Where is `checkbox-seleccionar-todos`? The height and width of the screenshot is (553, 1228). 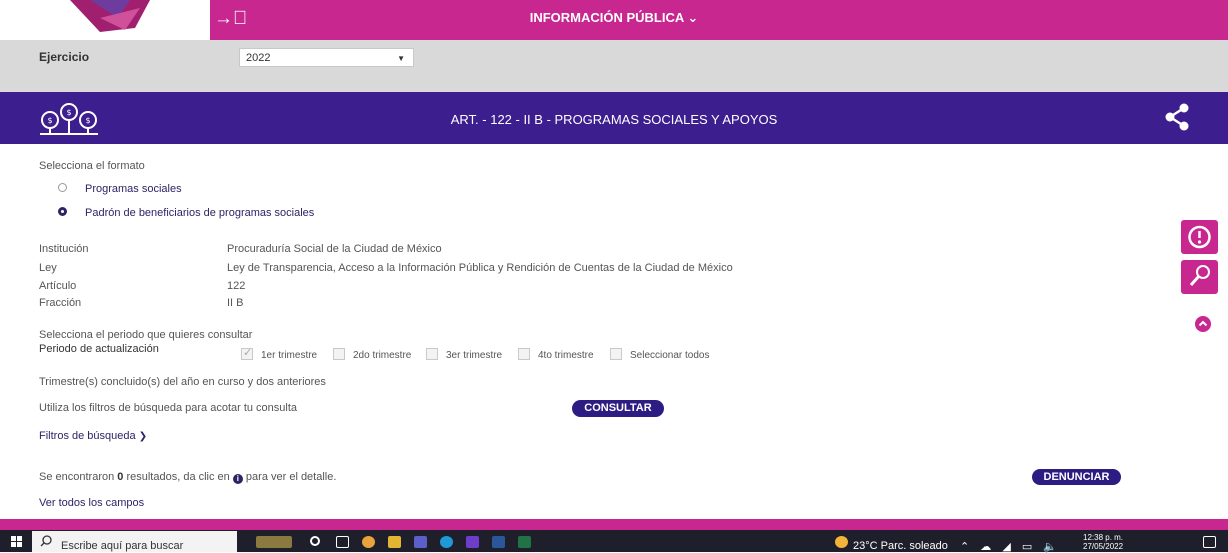 checkbox-seleccionar-todos is located at coordinates (616, 354).